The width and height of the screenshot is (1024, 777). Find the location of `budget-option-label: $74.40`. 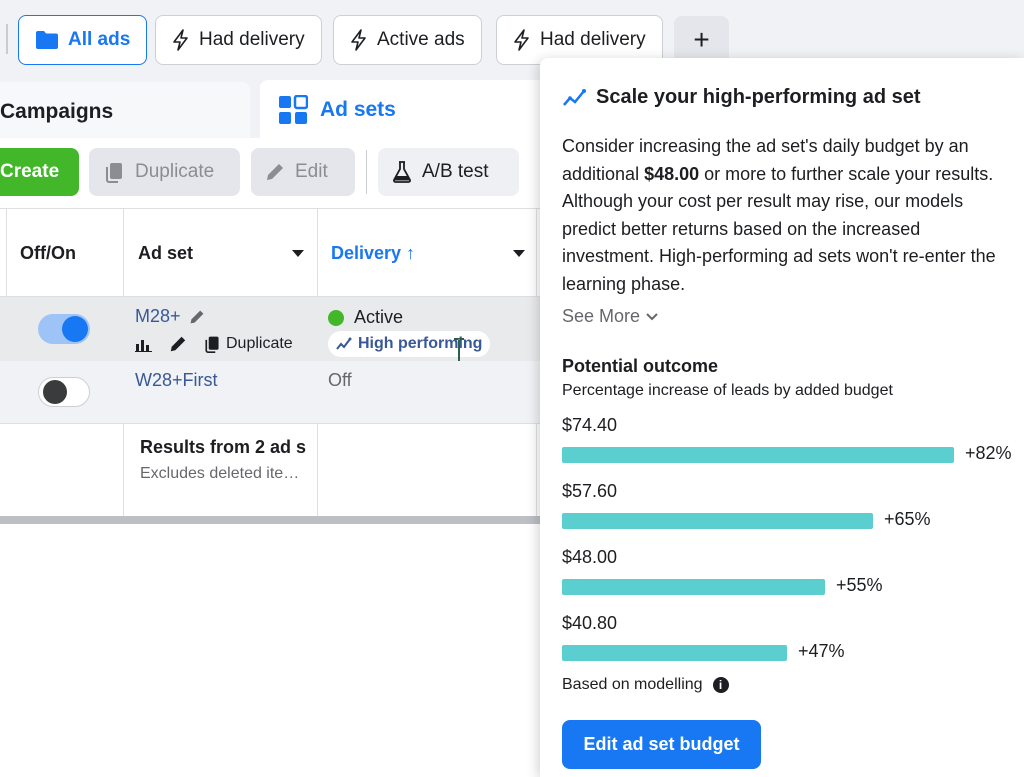

budget-option-label: $74.40 is located at coordinates (590, 425).